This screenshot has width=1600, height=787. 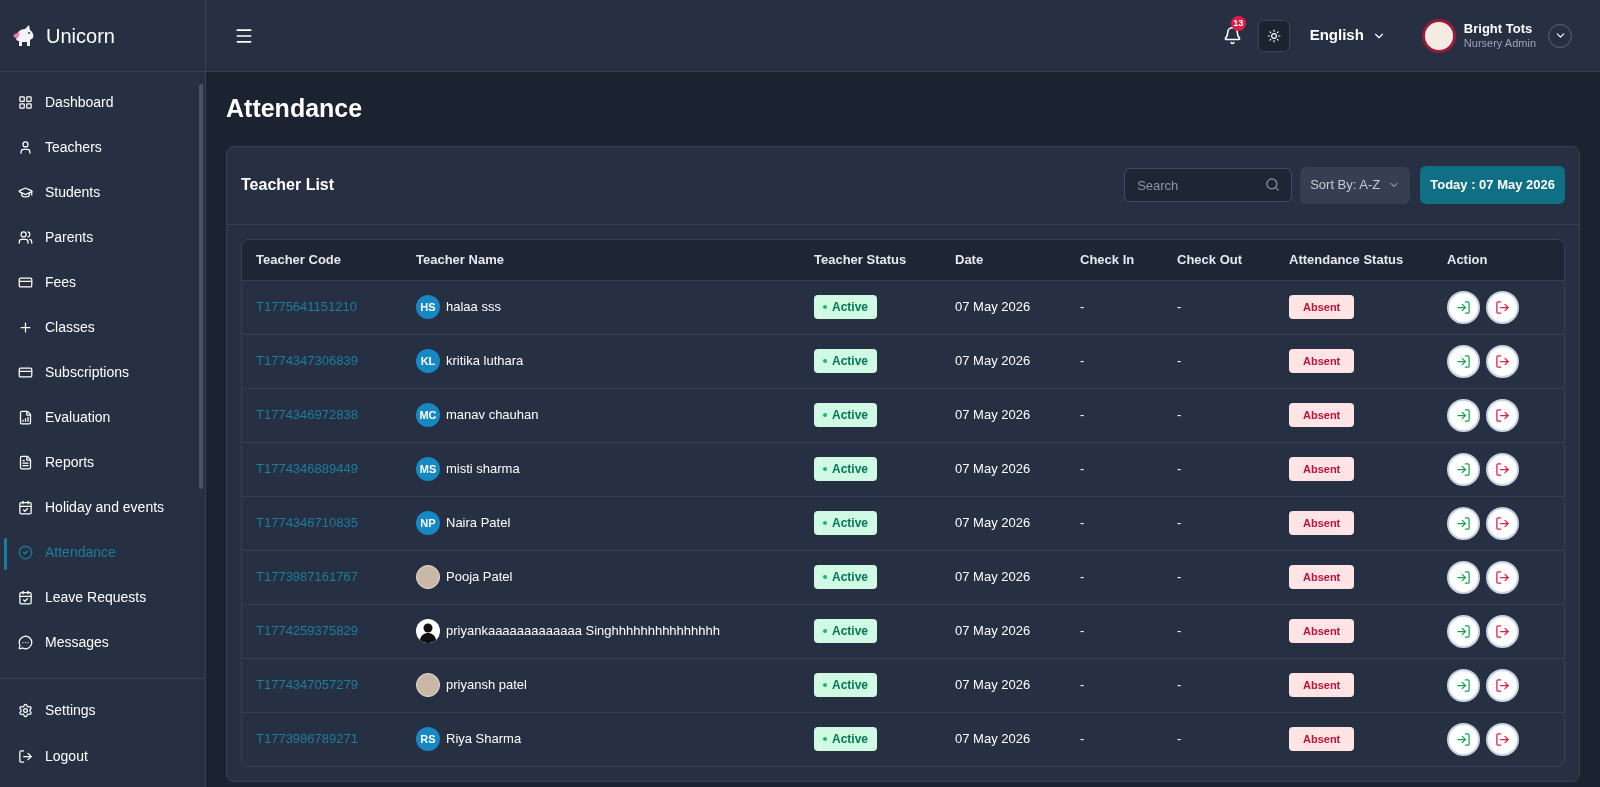 What do you see at coordinates (1232, 35) in the screenshot?
I see `notification-bell-icon` at bounding box center [1232, 35].